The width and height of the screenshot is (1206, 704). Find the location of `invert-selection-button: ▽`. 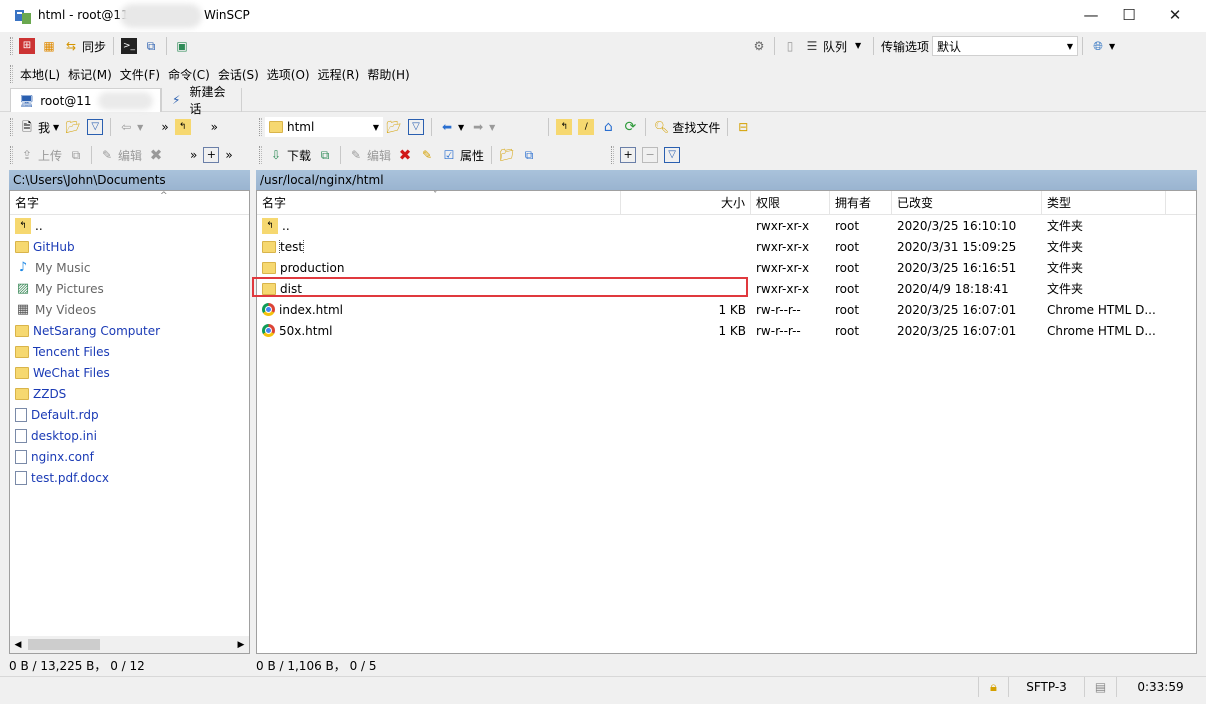

invert-selection-button: ▽ is located at coordinates (672, 155).